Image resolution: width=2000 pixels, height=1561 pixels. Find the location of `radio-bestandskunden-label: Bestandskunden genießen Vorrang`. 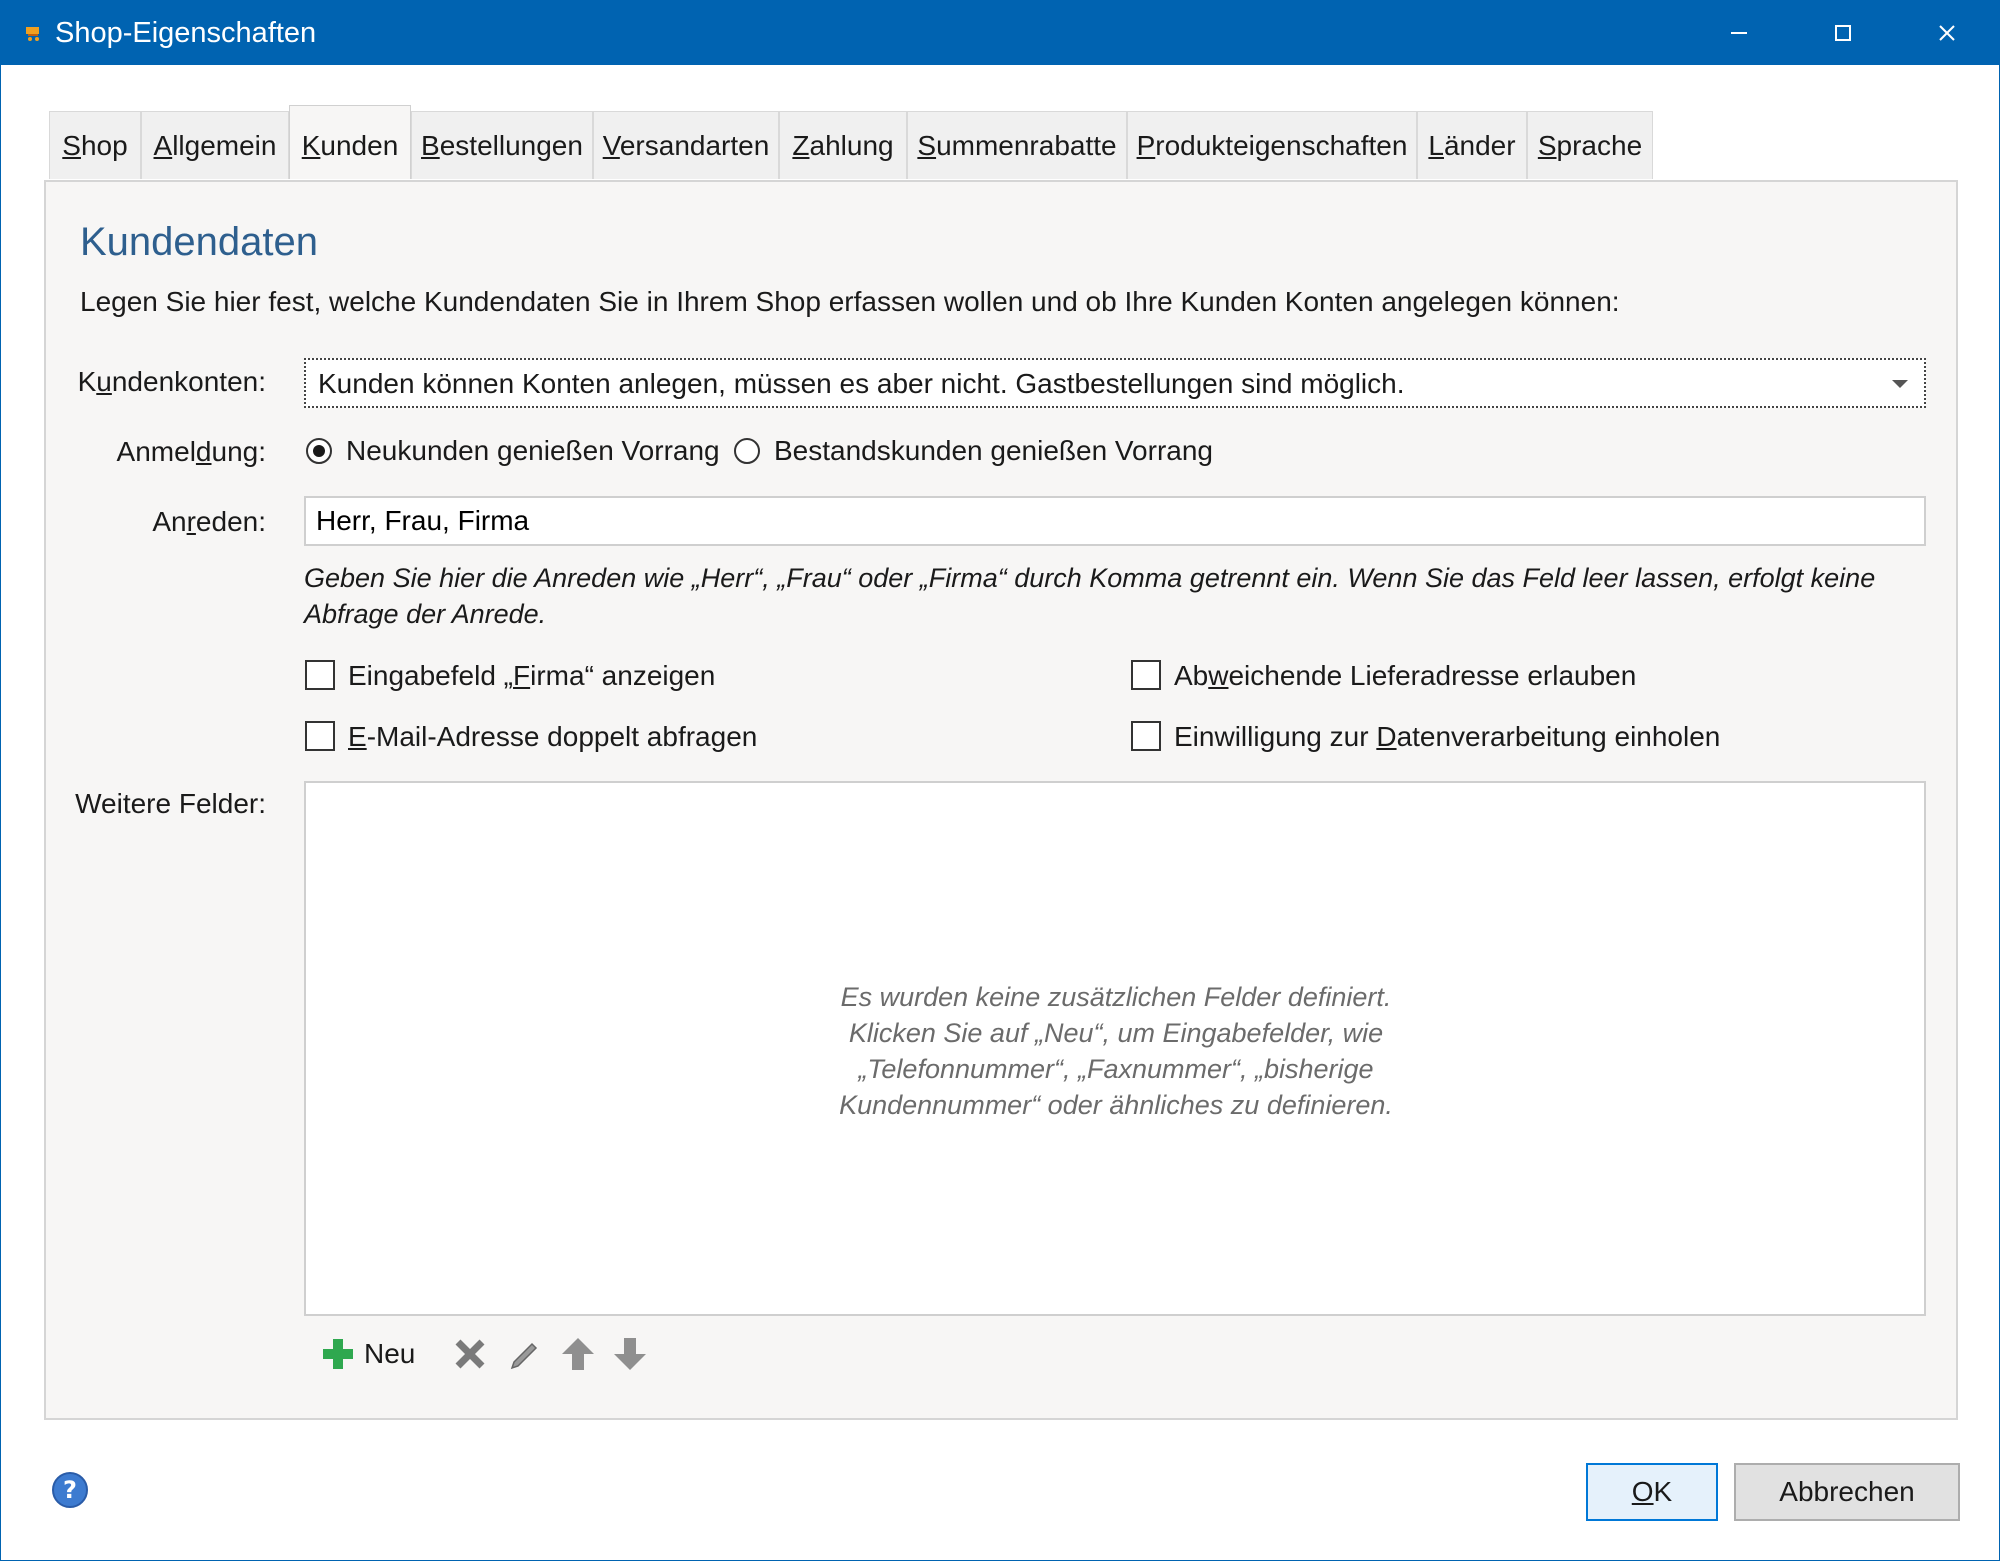

radio-bestandskunden-label: Bestandskunden genießen Vorrang is located at coordinates (993, 451).